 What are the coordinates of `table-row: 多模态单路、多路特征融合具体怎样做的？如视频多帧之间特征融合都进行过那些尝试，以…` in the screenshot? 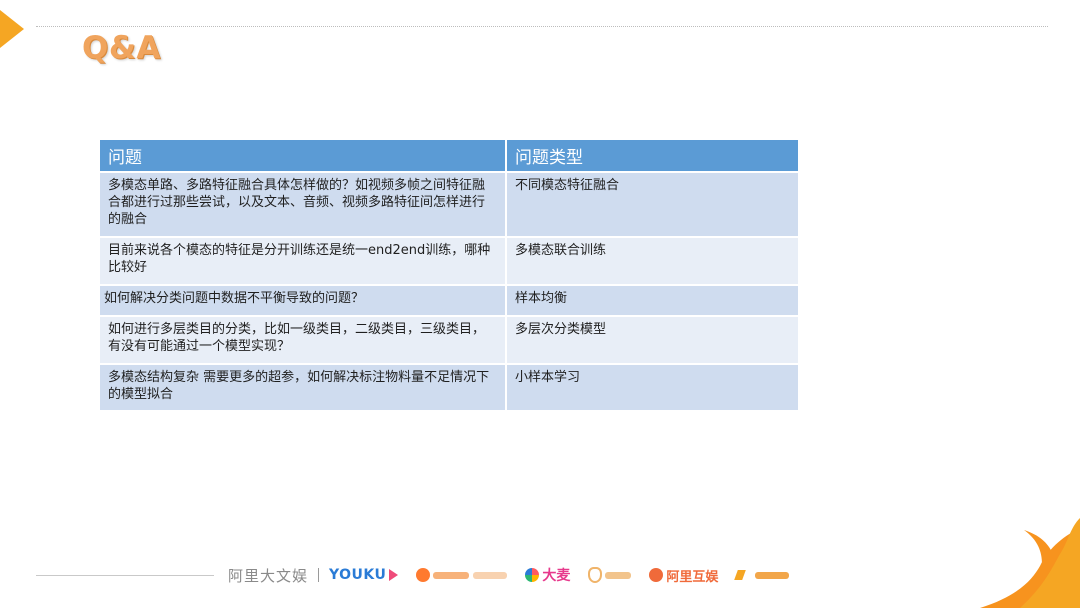 It's located at (449, 204).